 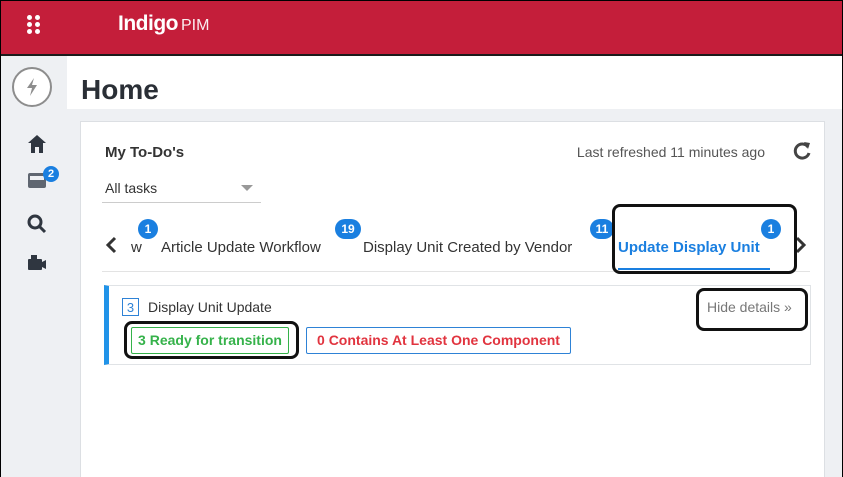 What do you see at coordinates (802, 151) in the screenshot?
I see `refresh-icon` at bounding box center [802, 151].